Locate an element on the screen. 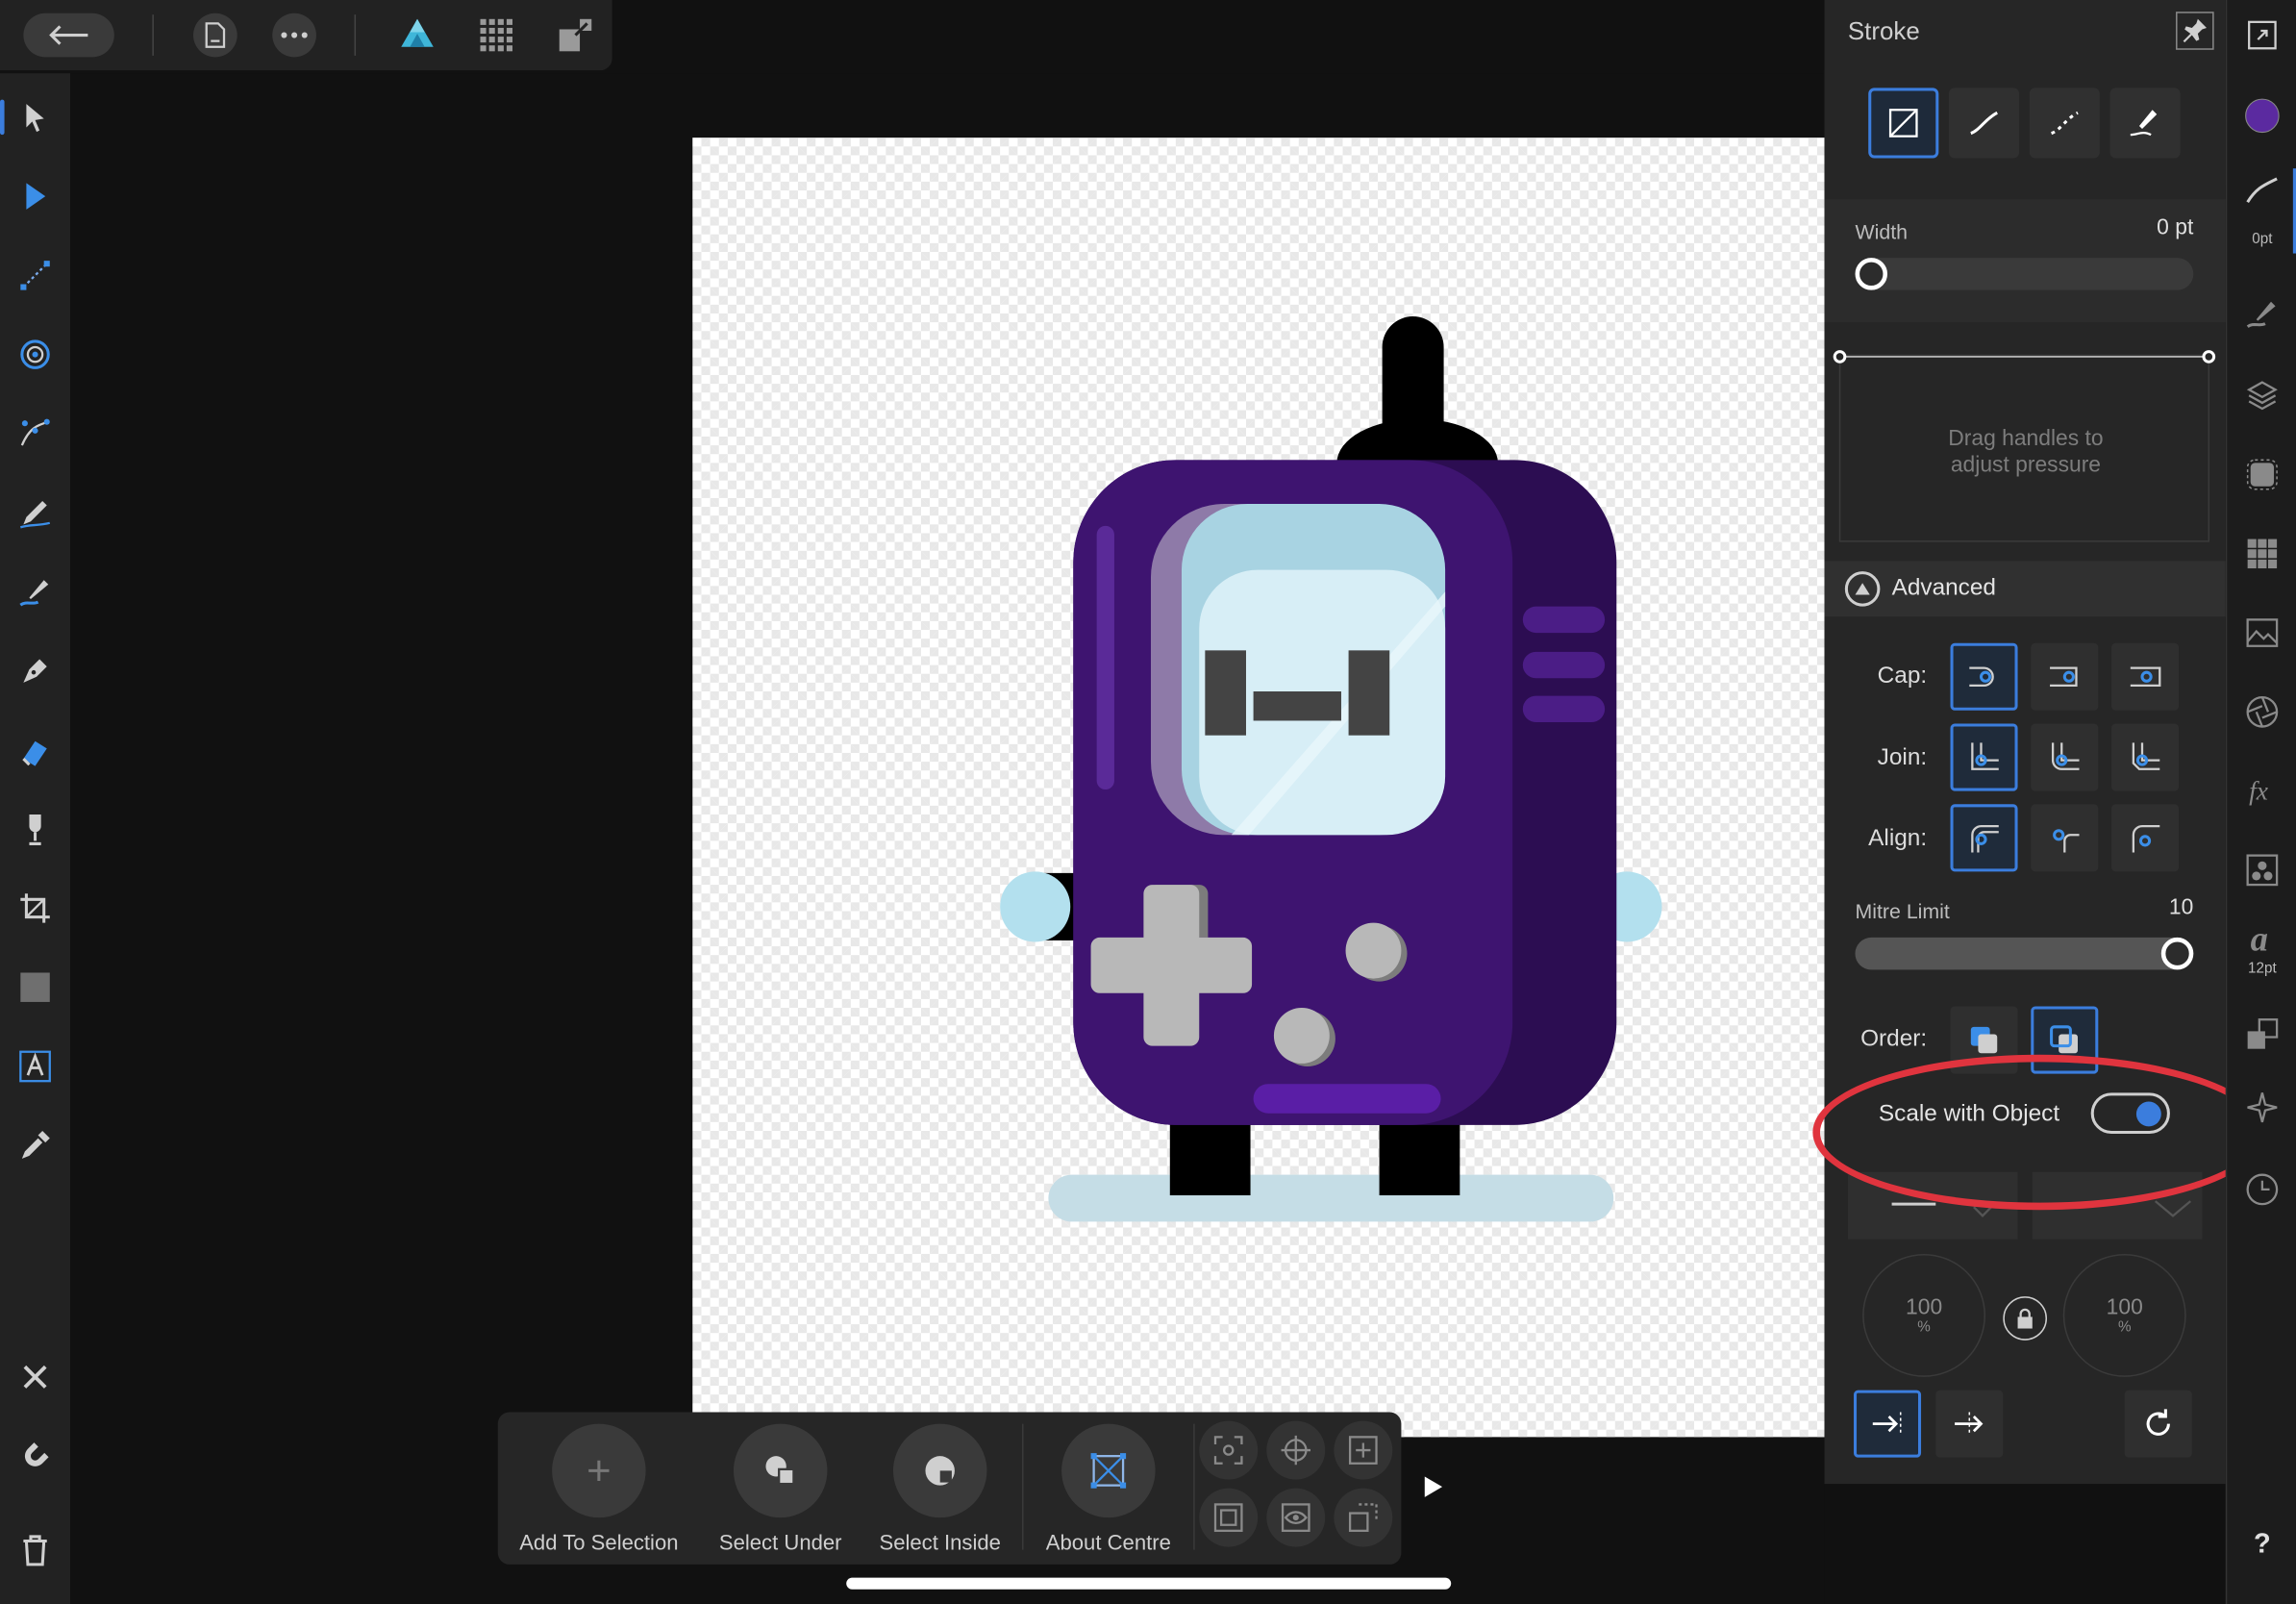 This screenshot has width=2296, height=1604. cap-butt-button is located at coordinates (1984, 676).